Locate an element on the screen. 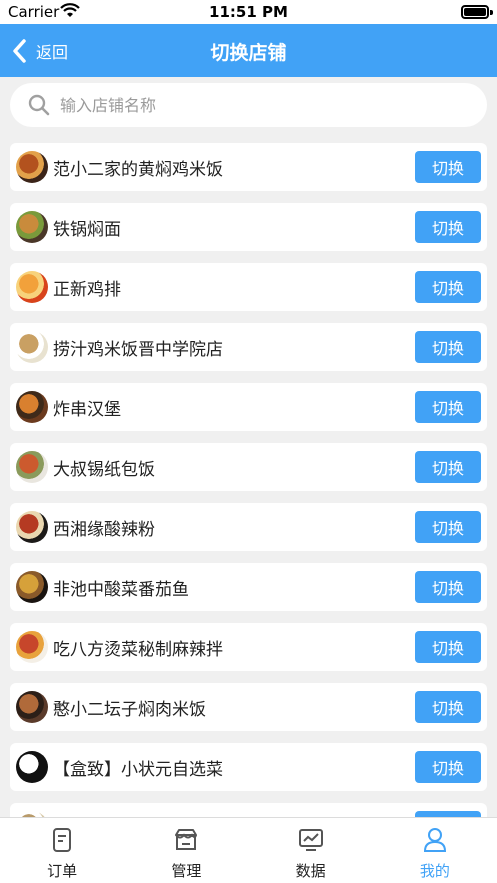  search-section is located at coordinates (248, 105).